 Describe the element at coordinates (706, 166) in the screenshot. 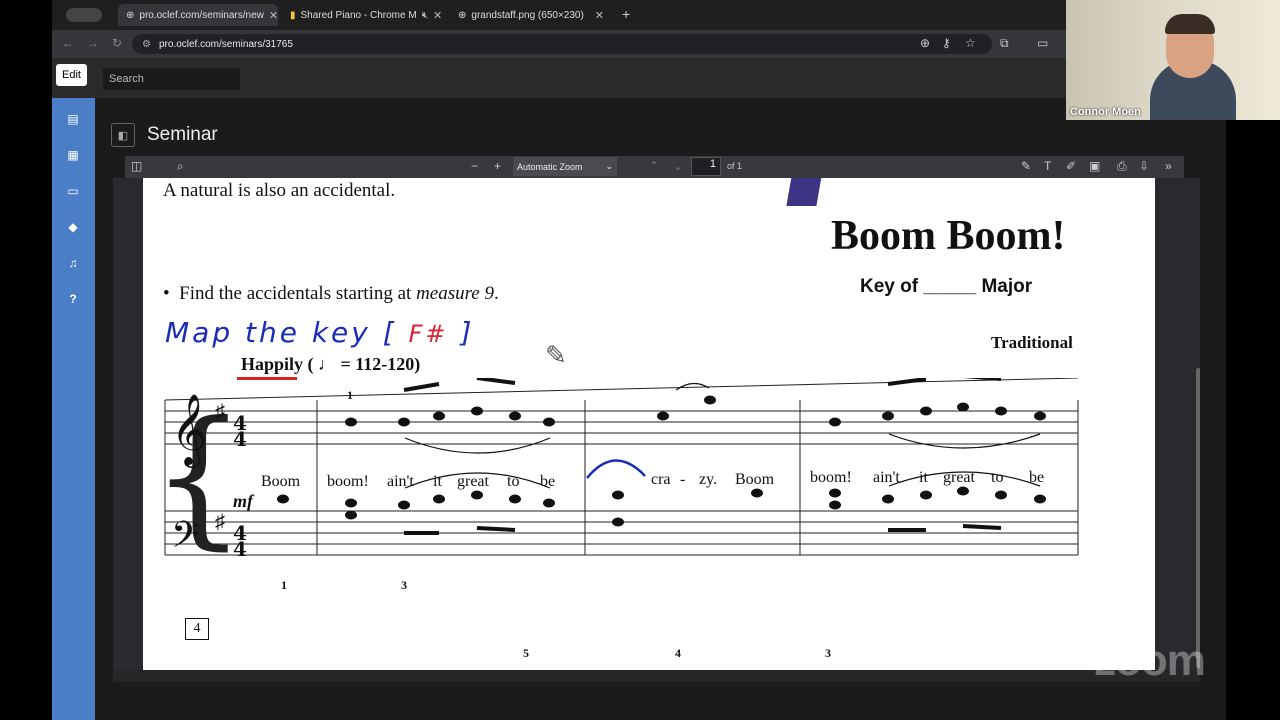

I see `page-number-input: 1` at that location.